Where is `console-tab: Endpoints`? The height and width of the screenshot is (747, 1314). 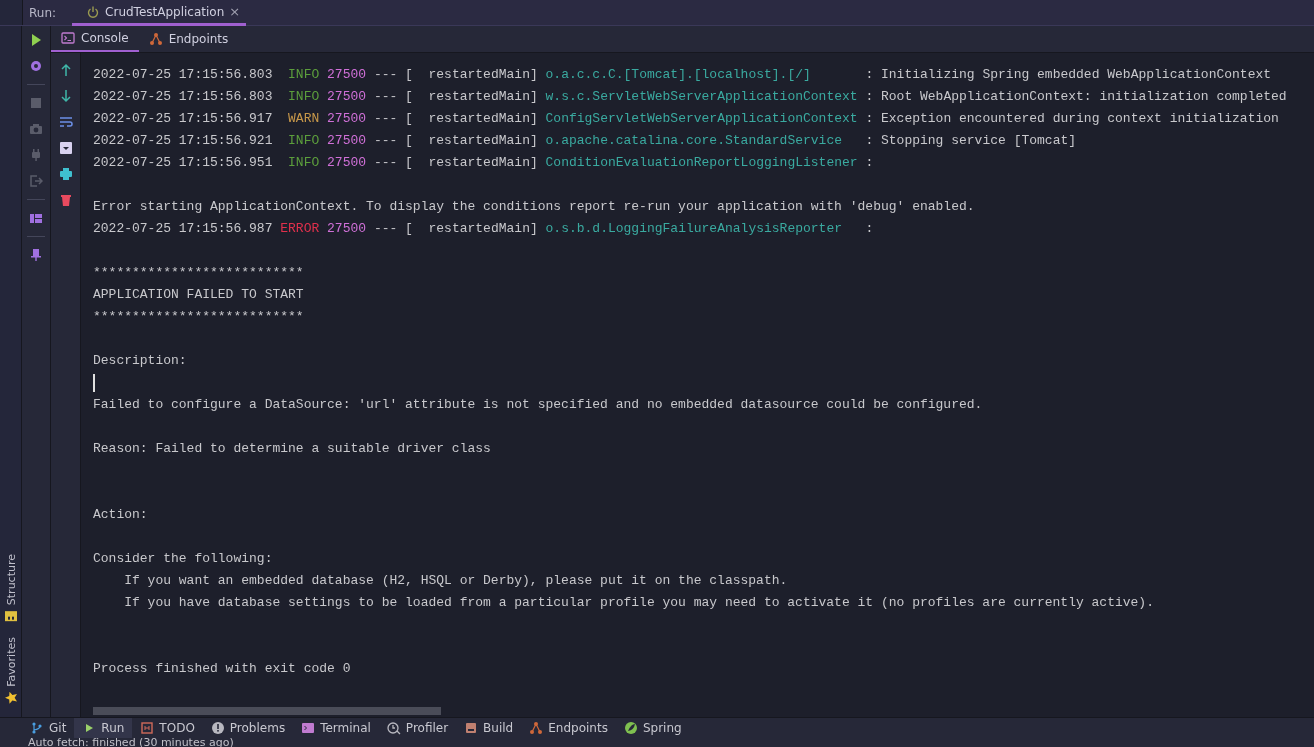
console-tab: Endpoints is located at coordinates (188, 39).